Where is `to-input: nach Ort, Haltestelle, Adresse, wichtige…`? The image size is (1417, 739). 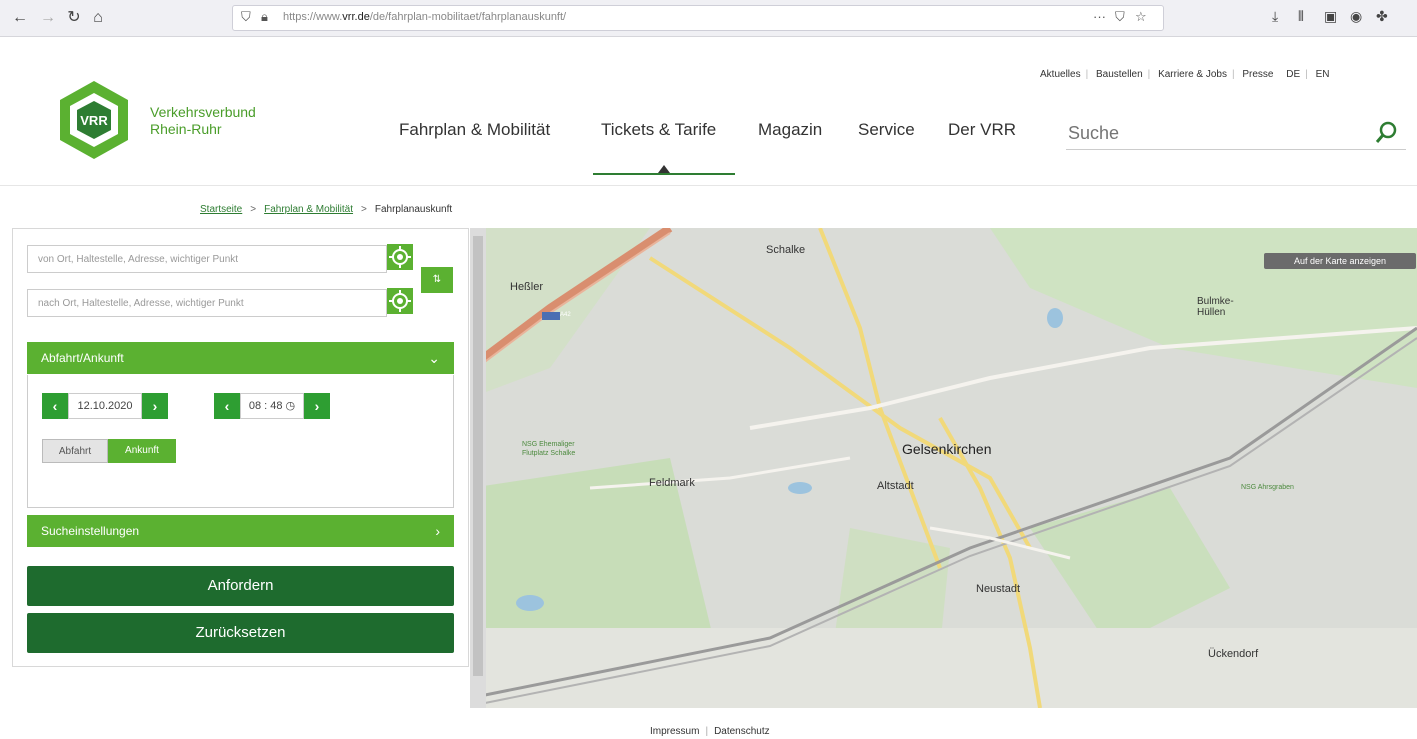 to-input: nach Ort, Haltestelle, Adresse, wichtige… is located at coordinates (207, 303).